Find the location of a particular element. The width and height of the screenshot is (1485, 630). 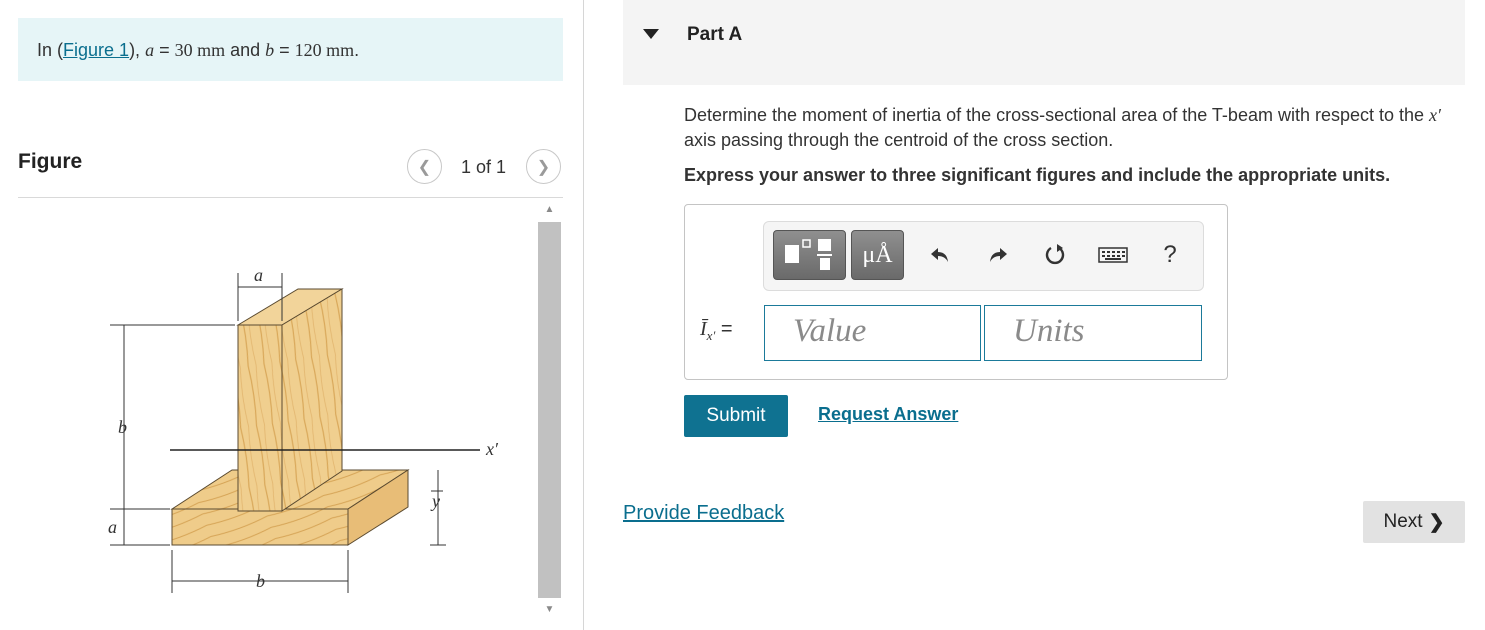

units-icon: μÅ is located at coordinates (877, 254).